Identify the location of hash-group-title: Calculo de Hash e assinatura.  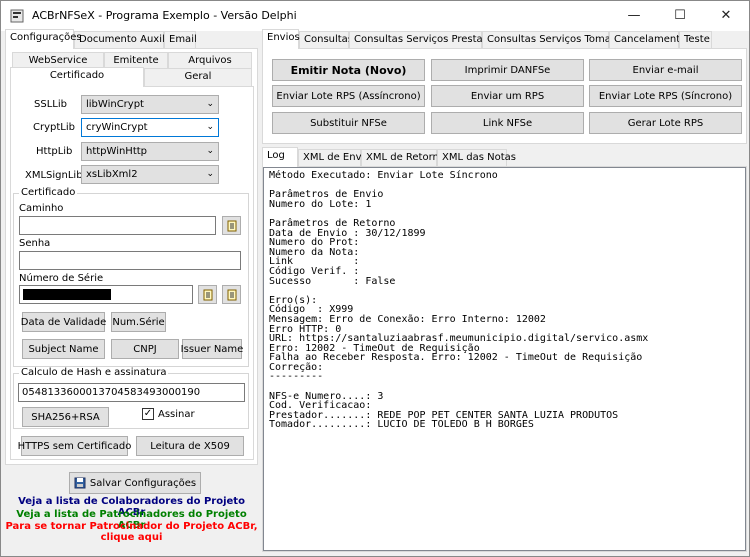
(94, 372).